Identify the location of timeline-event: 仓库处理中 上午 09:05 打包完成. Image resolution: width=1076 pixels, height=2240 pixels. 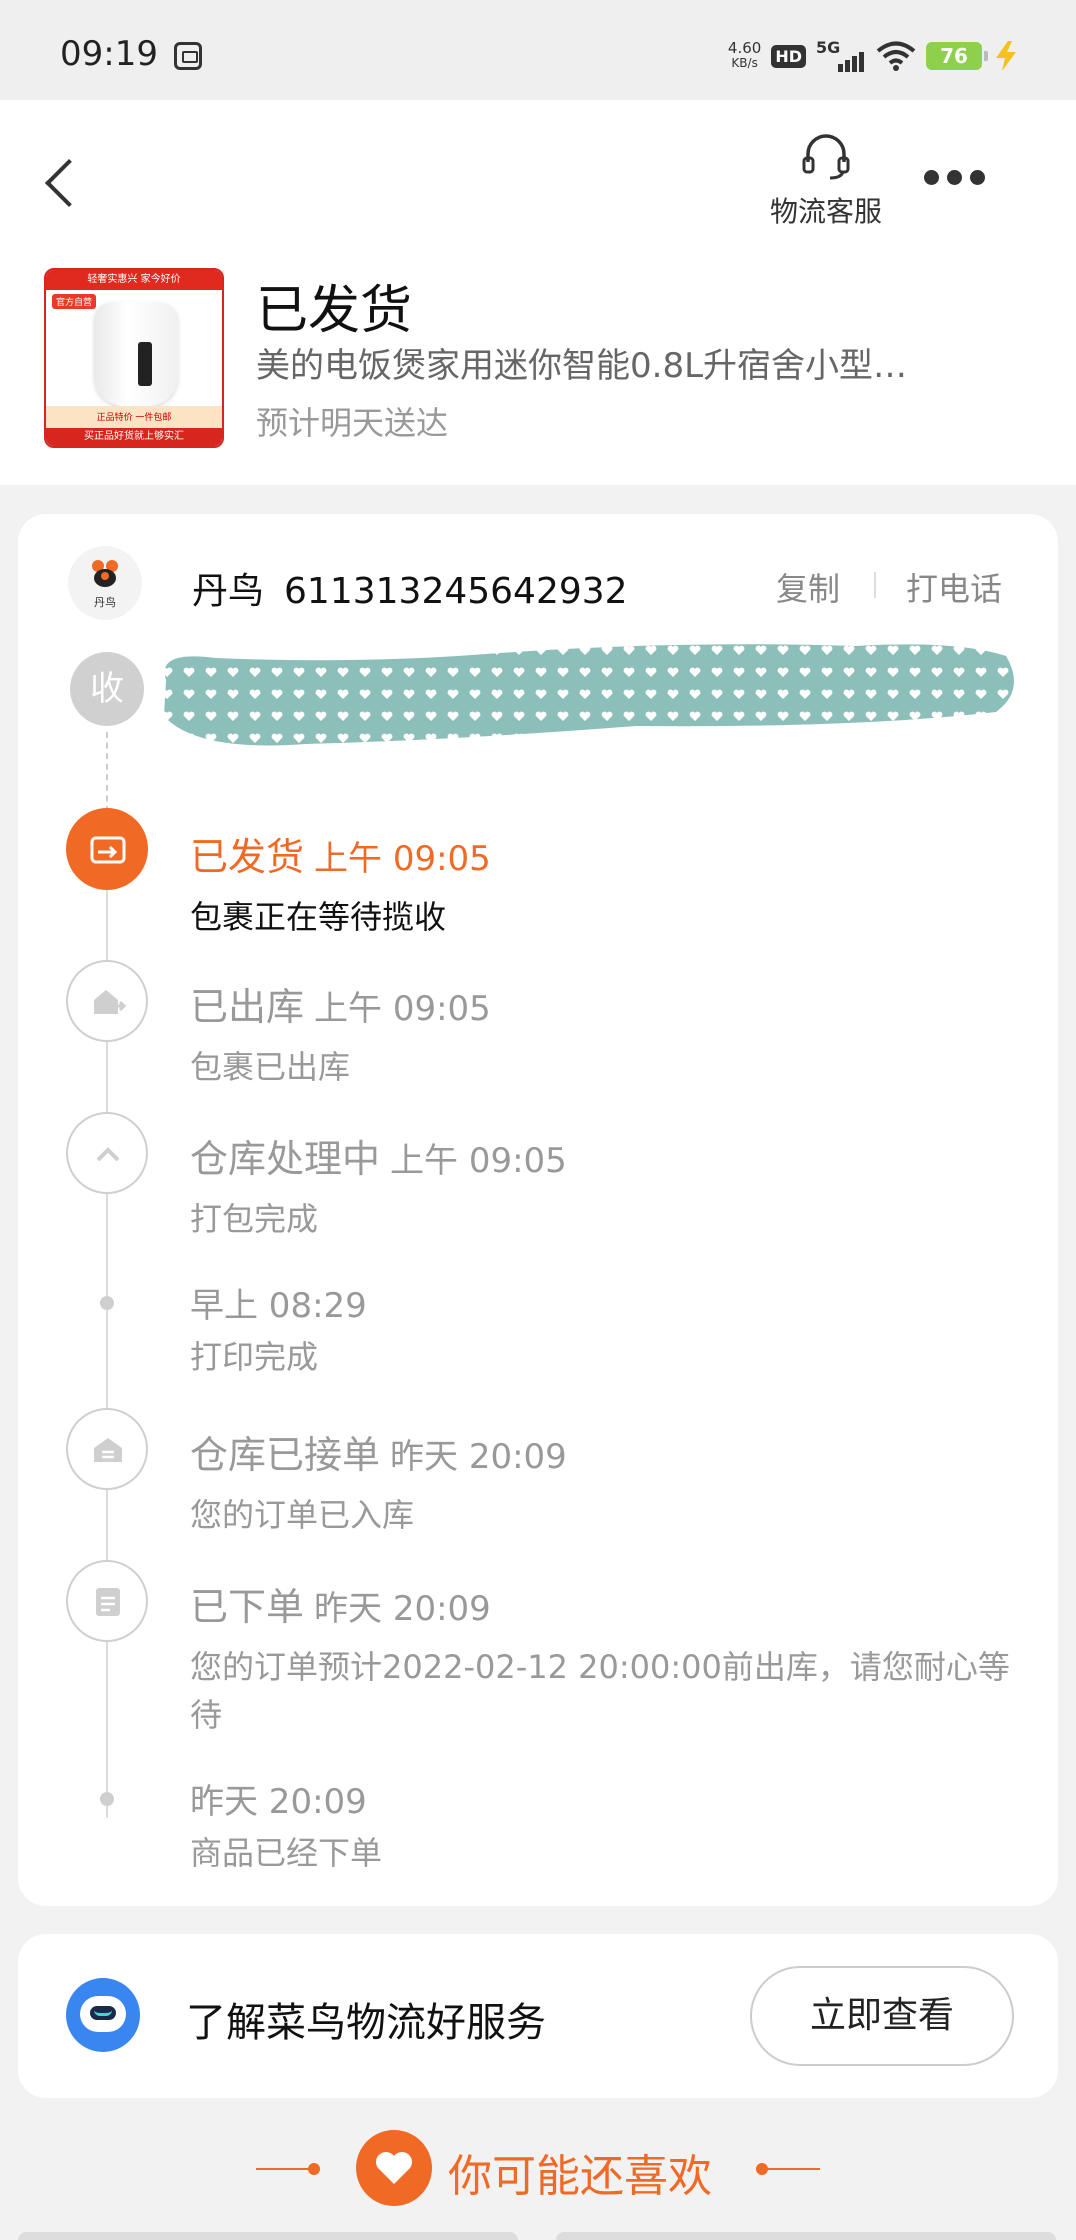
(610, 1185).